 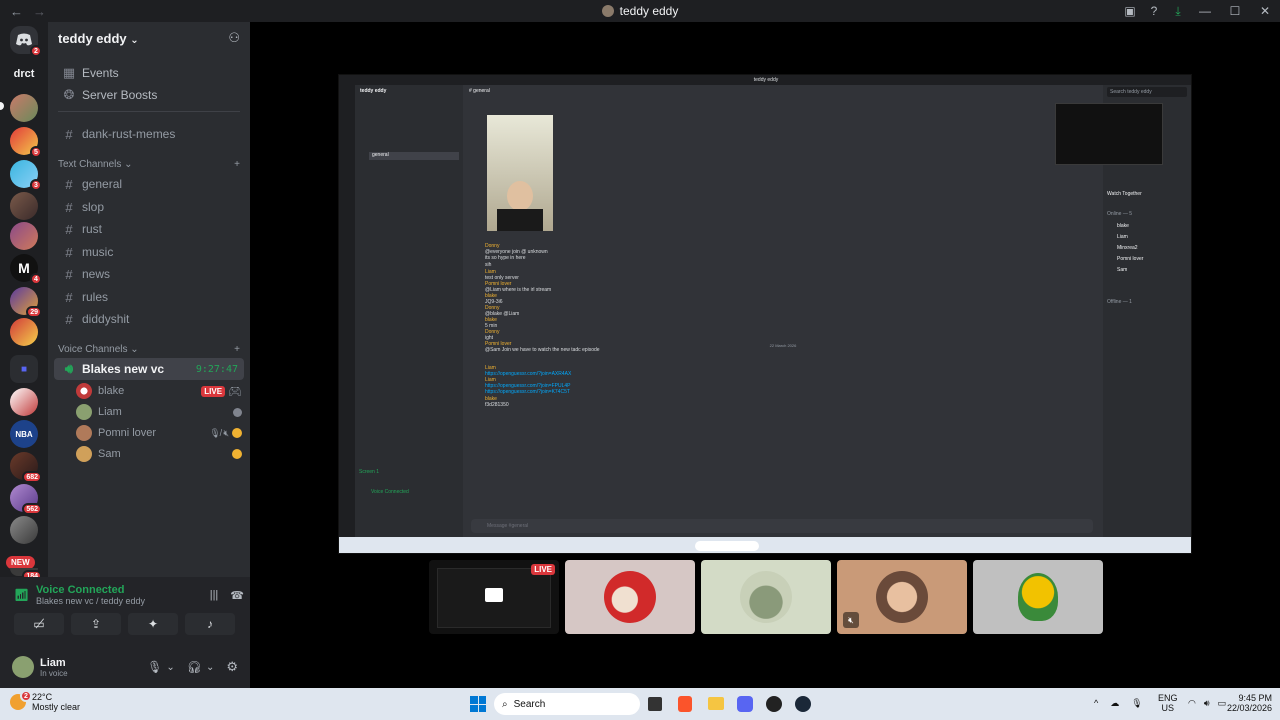 What do you see at coordinates (45, 701) in the screenshot?
I see `weather-widget: 2 22°C Mostly clear` at bounding box center [45, 701].